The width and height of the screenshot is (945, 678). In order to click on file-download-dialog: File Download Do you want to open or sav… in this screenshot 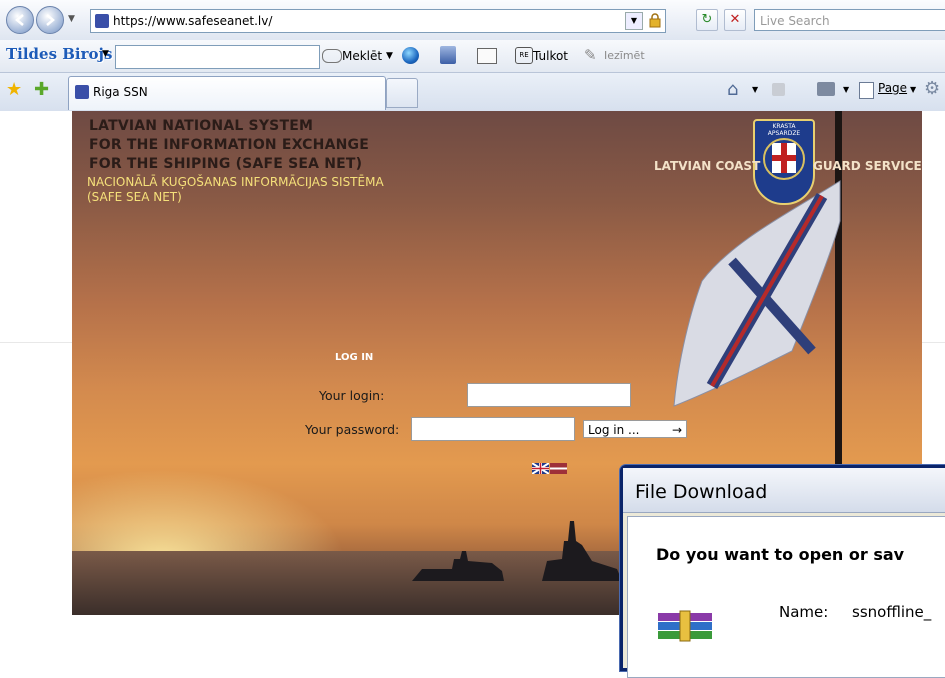, I will do `click(782, 571)`.